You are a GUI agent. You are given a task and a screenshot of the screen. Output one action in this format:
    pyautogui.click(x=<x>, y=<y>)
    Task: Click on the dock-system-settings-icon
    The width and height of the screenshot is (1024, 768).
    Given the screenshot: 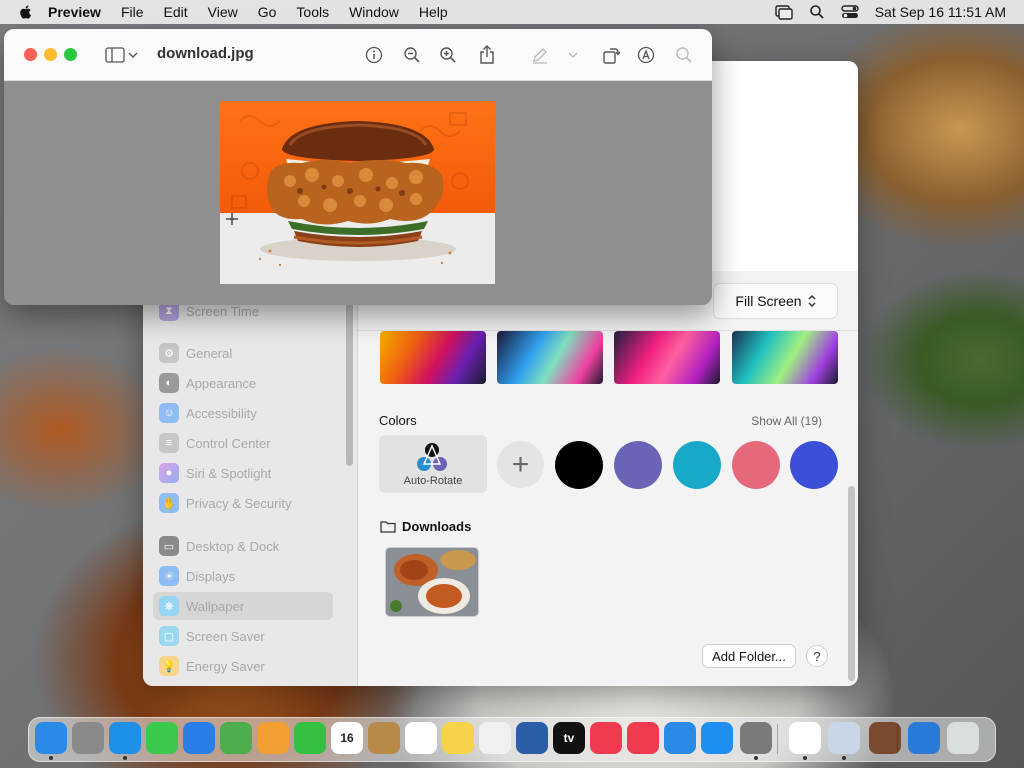 What is the action you would take?
    pyautogui.click(x=756, y=738)
    